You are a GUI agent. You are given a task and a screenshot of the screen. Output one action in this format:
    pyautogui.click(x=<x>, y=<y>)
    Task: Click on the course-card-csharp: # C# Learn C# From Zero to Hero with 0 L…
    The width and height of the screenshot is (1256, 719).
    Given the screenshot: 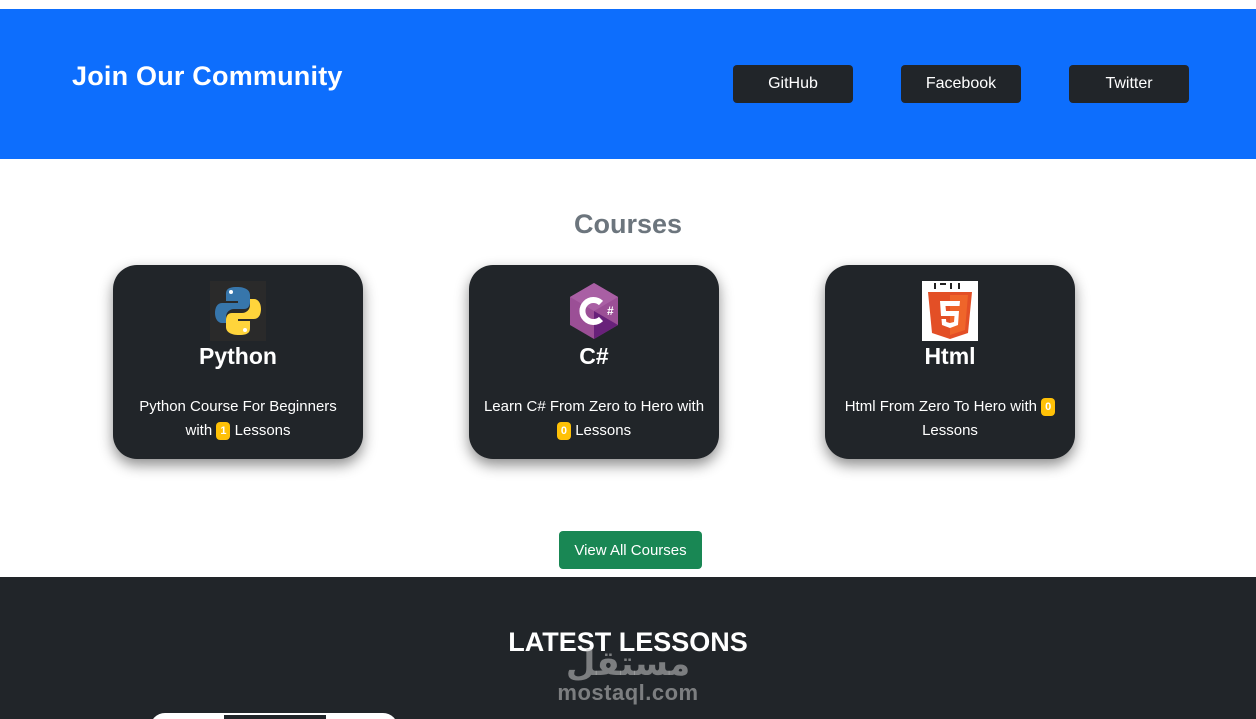 What is the action you would take?
    pyautogui.click(x=594, y=362)
    